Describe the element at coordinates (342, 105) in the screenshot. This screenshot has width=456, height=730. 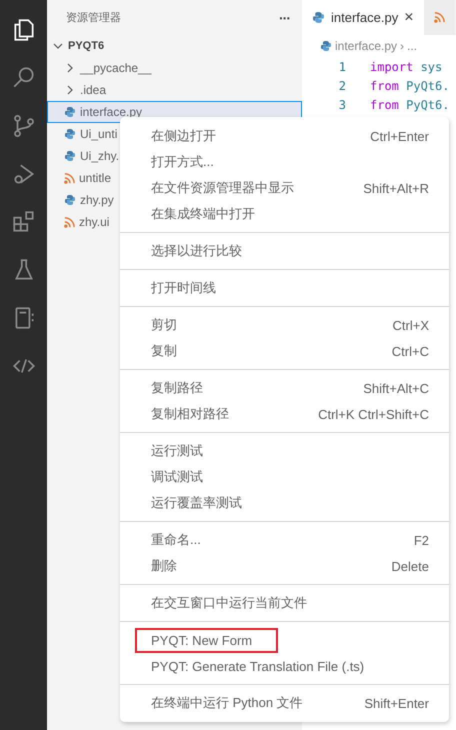
I see `line-number: 3` at that location.